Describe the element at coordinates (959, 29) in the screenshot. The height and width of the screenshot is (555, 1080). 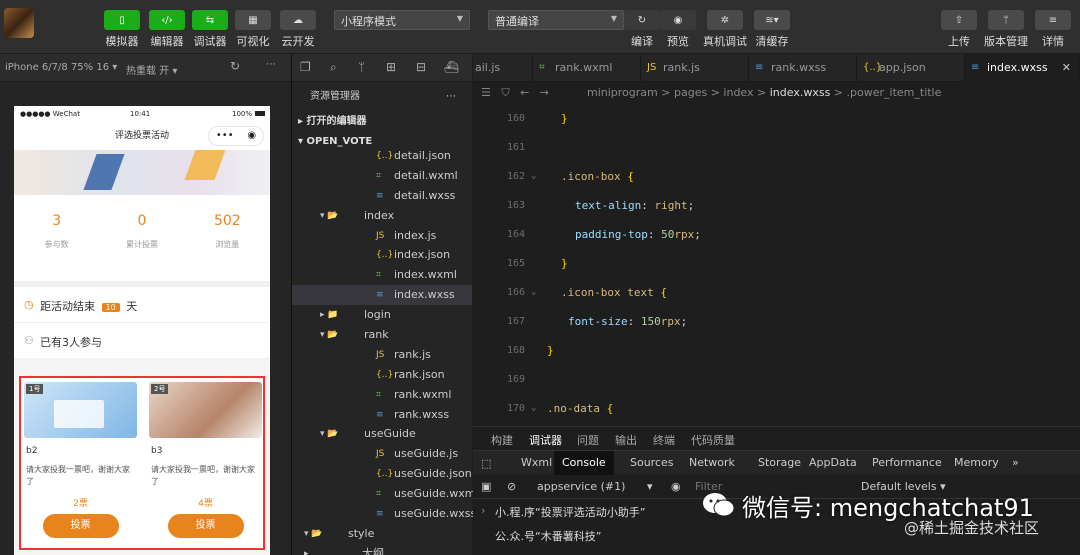
I see `upload-button: ⇧ 上传` at that location.